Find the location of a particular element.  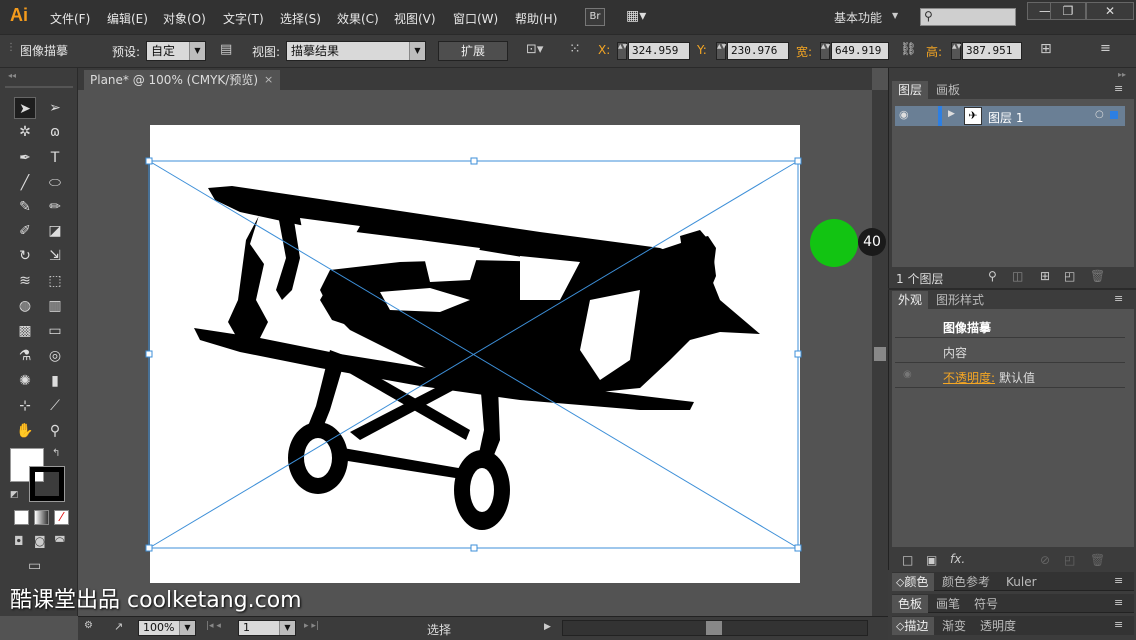

handle-top-right is located at coordinates (798, 161).